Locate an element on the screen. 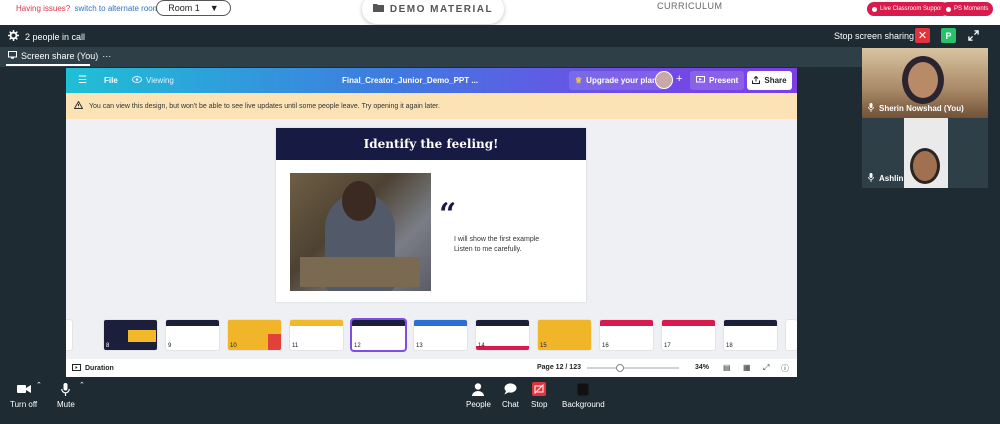  mute-button: Mute is located at coordinates (66, 395).